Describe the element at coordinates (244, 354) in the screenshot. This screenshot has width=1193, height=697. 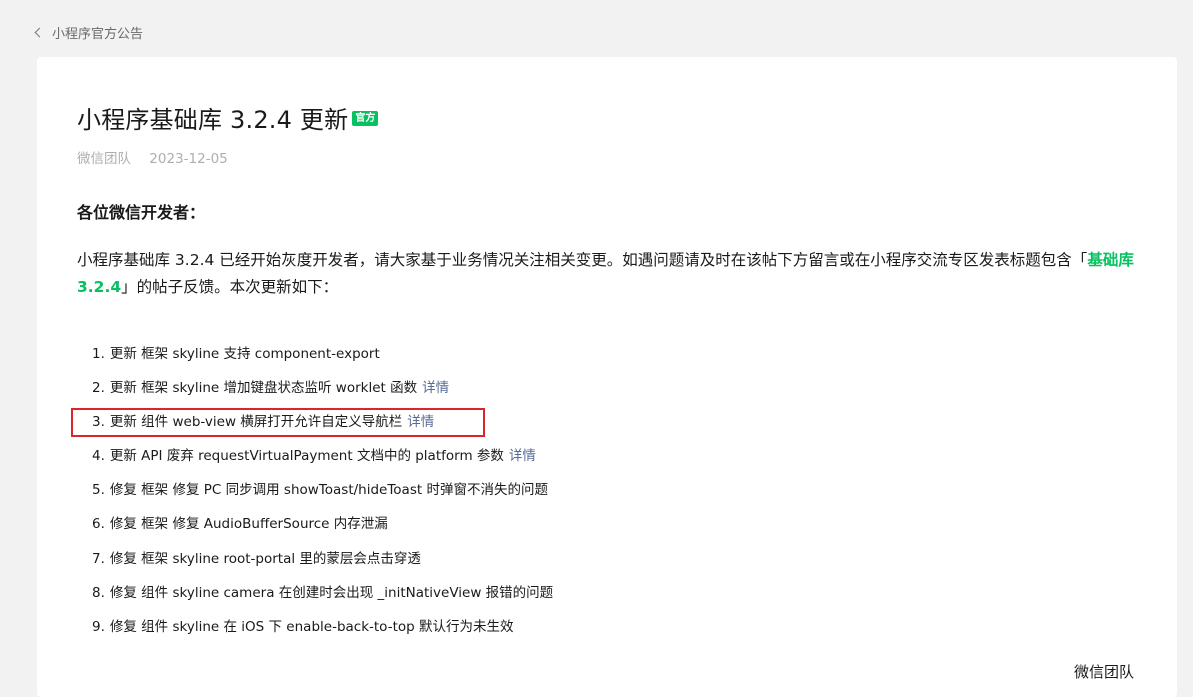
I see `update-text: 更新 框架 skyline 支持 component-export` at that location.